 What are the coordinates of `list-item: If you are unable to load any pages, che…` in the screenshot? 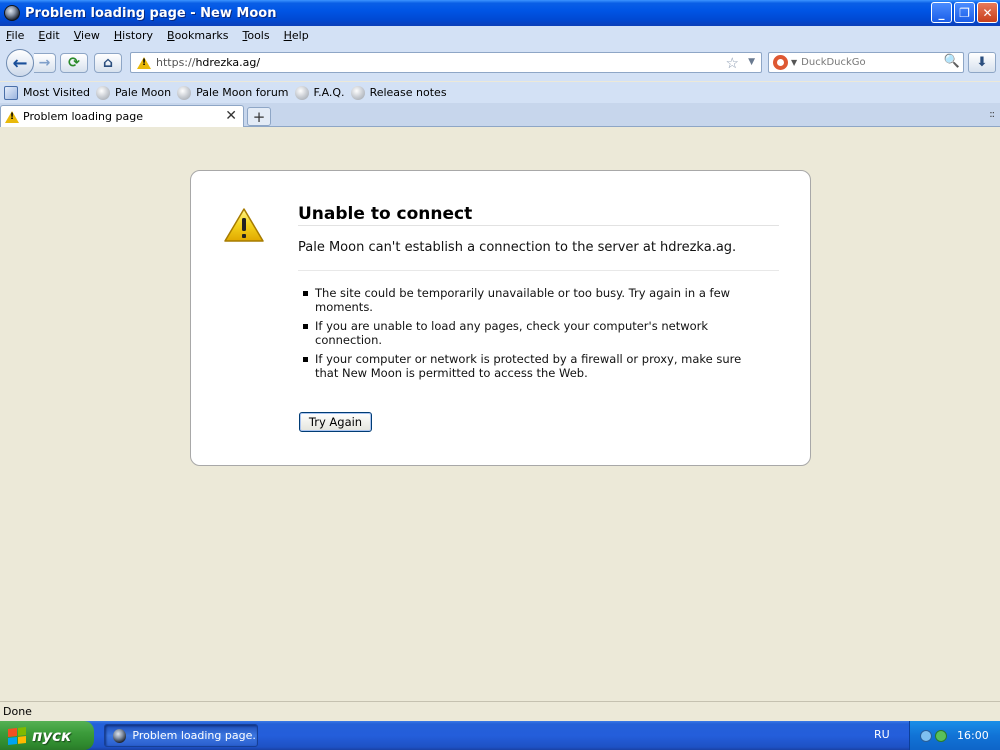 It's located at (528, 333).